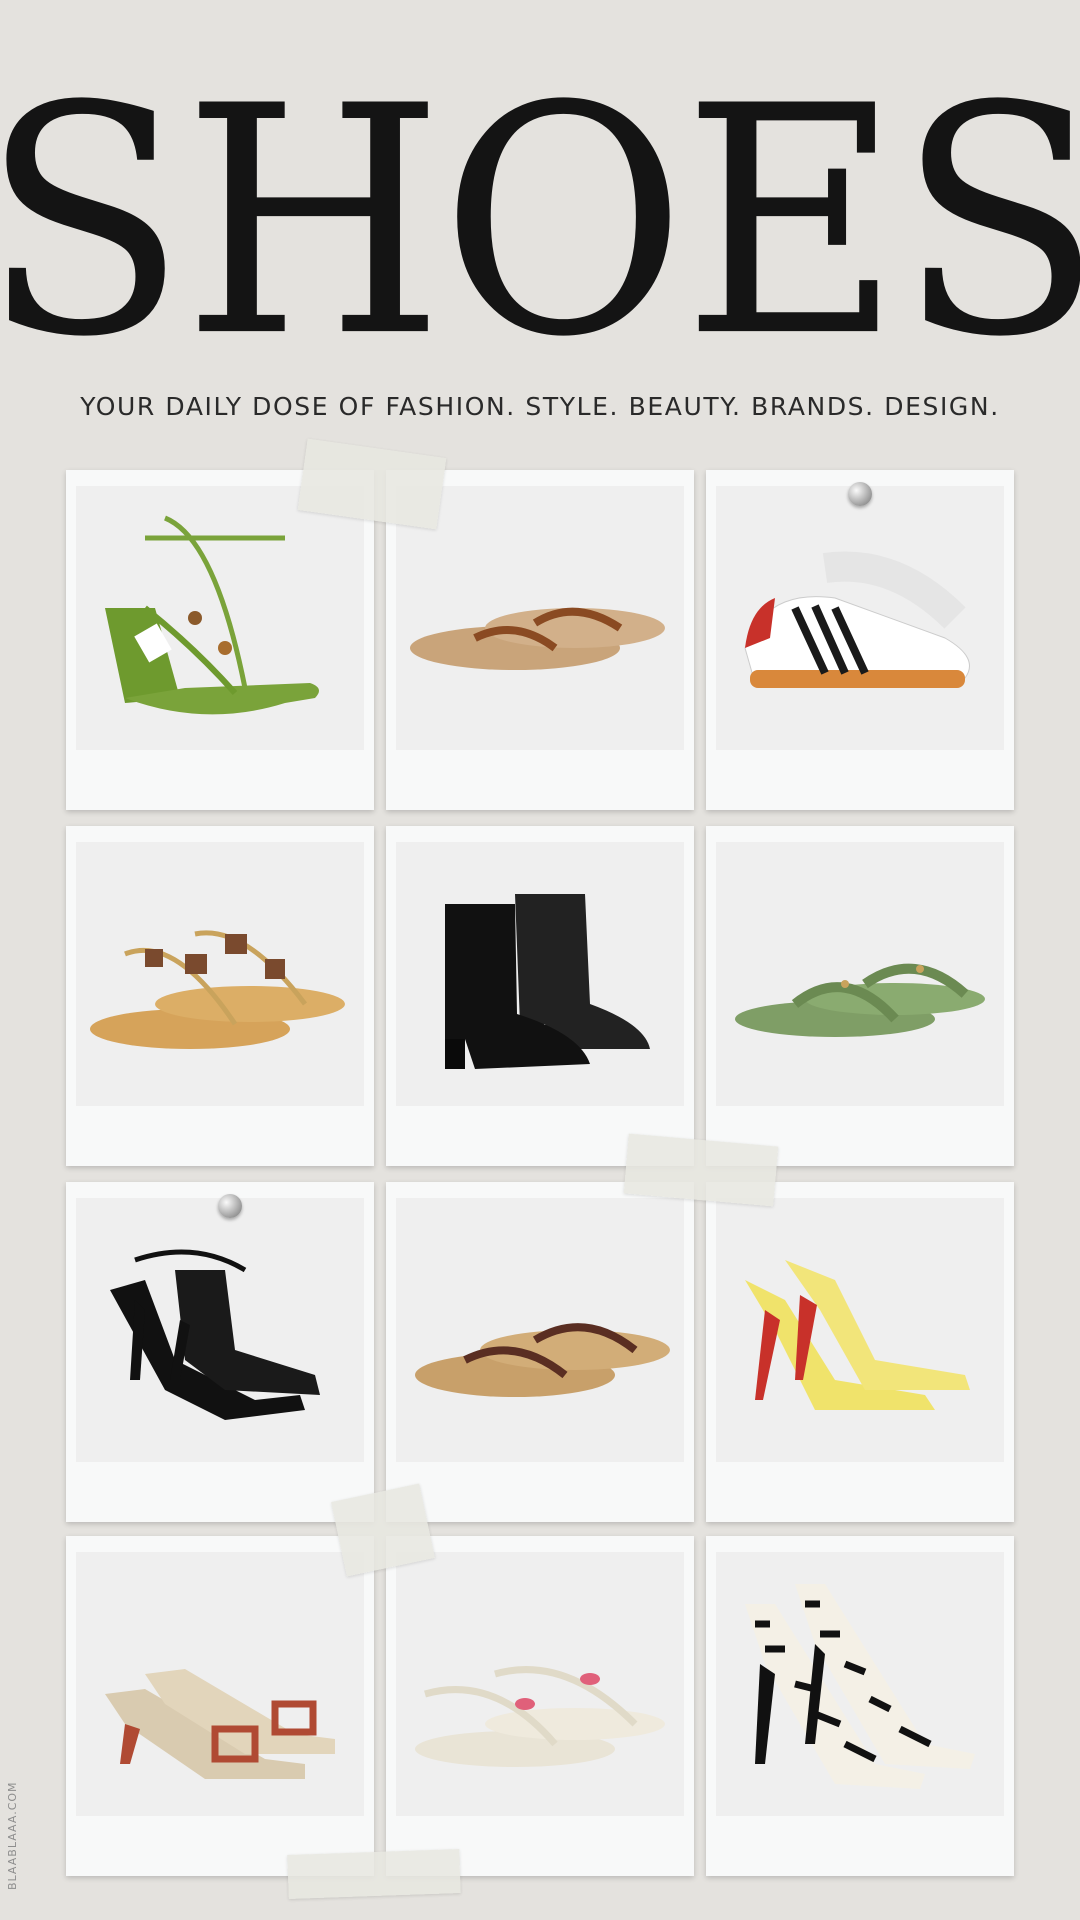 The height and width of the screenshot is (1920, 1080). What do you see at coordinates (547, 981) in the screenshot?
I see `ankle-boot-icon` at bounding box center [547, 981].